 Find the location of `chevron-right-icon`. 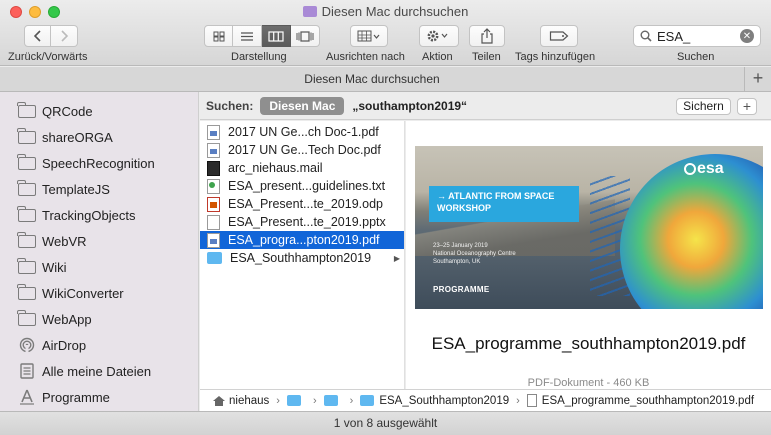

chevron-right-icon is located at coordinates (64, 36).